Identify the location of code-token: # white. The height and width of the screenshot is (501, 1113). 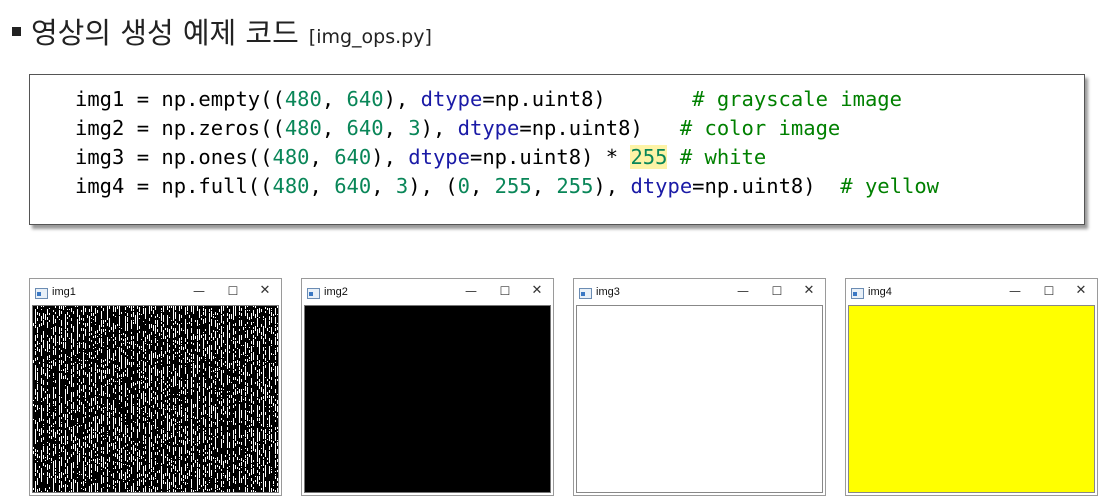
(723, 157).